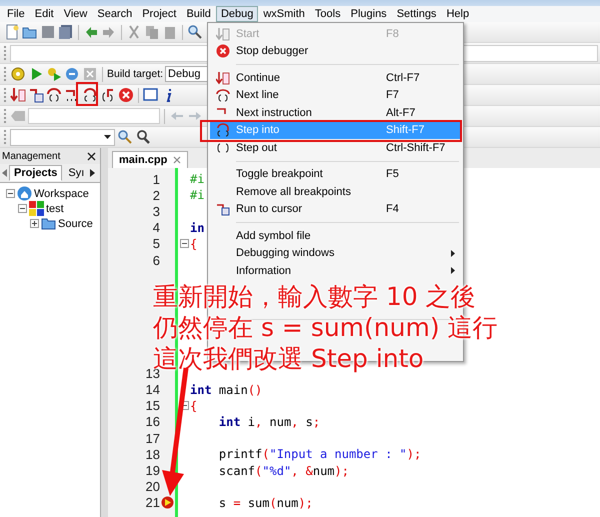 Image resolution: width=600 pixels, height=517 pixels. What do you see at coordinates (156, 228) in the screenshot?
I see `line-number: 4` at bounding box center [156, 228].